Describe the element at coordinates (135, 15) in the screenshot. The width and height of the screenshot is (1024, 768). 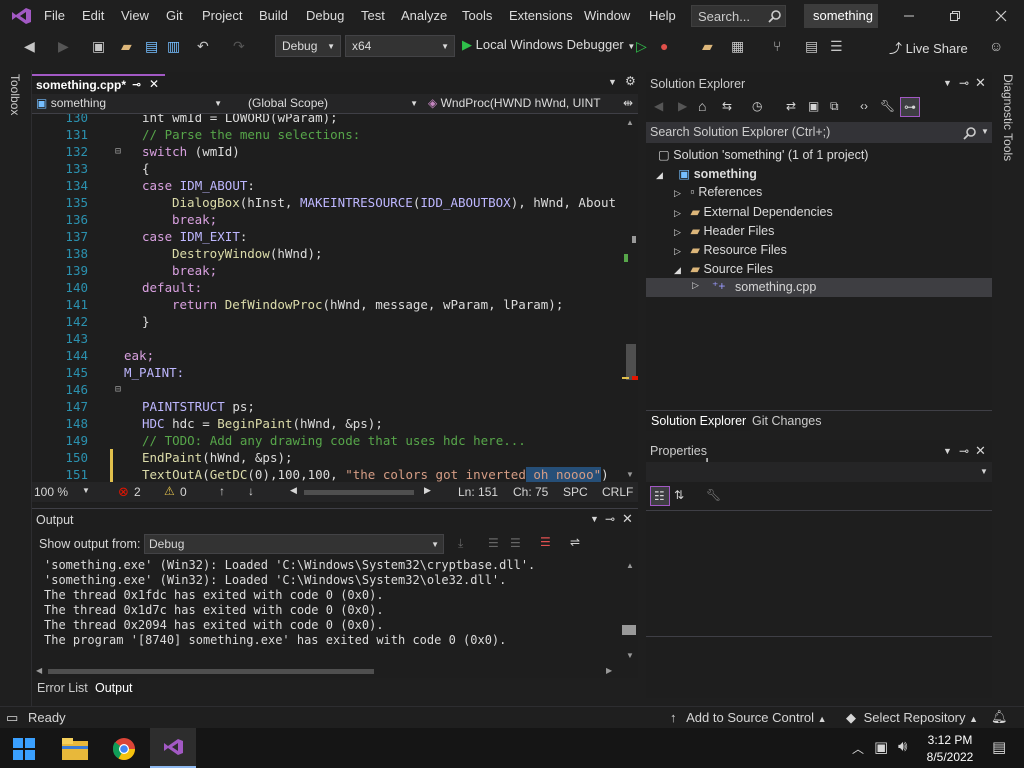
I see `menu-view: View` at that location.